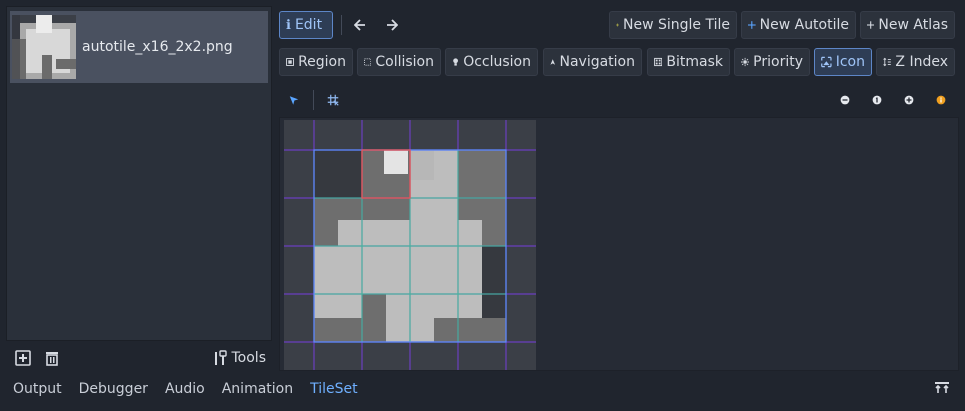  I want to click on tools-icon, so click(220, 357).